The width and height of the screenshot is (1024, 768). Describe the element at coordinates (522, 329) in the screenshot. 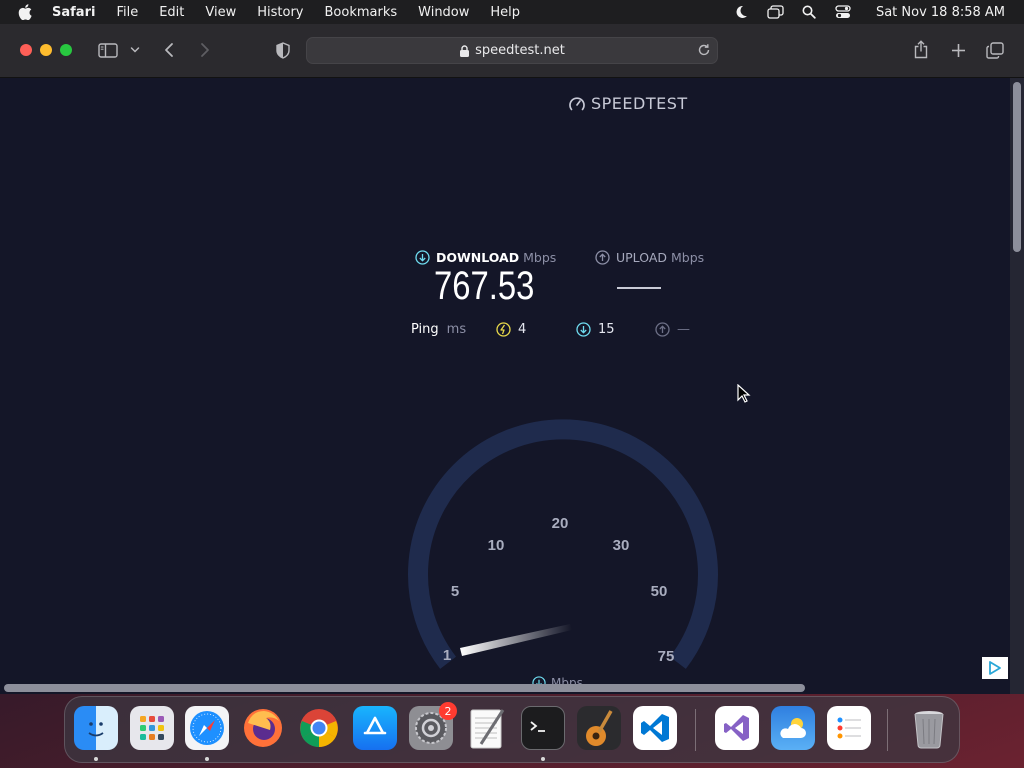

I see `ping-idle-value: 4` at that location.